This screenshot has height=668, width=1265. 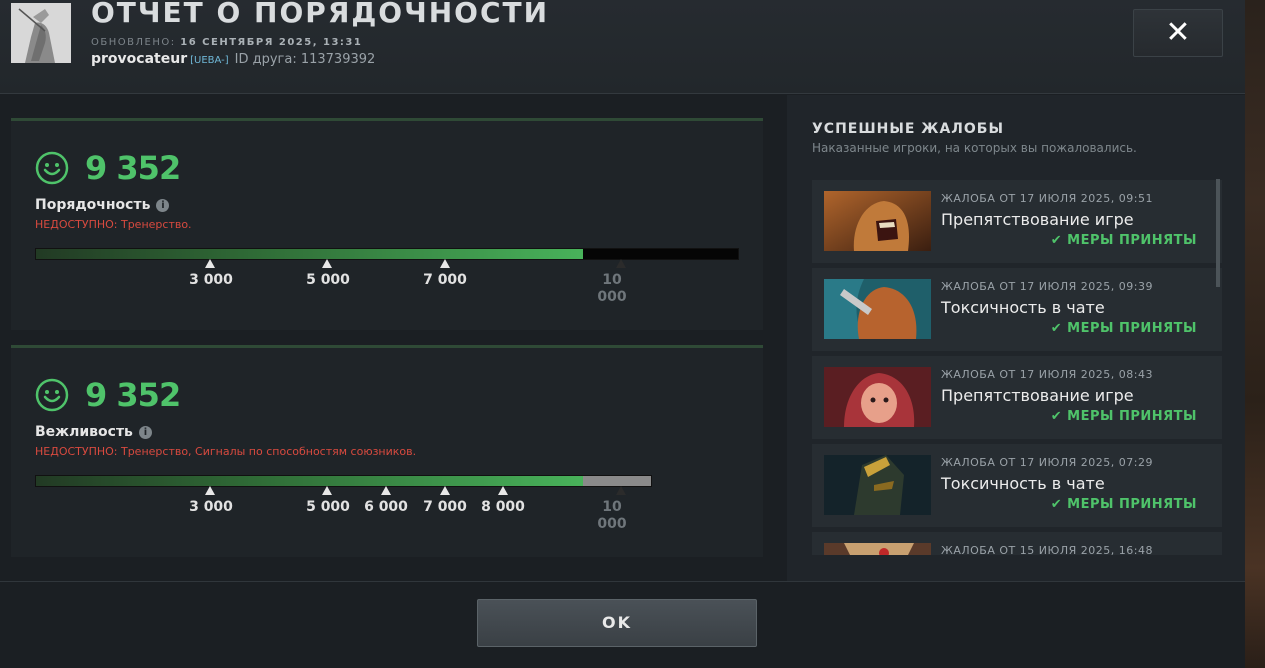 What do you see at coordinates (877, 221) in the screenshot?
I see `lifestealer-portrait-icon` at bounding box center [877, 221].